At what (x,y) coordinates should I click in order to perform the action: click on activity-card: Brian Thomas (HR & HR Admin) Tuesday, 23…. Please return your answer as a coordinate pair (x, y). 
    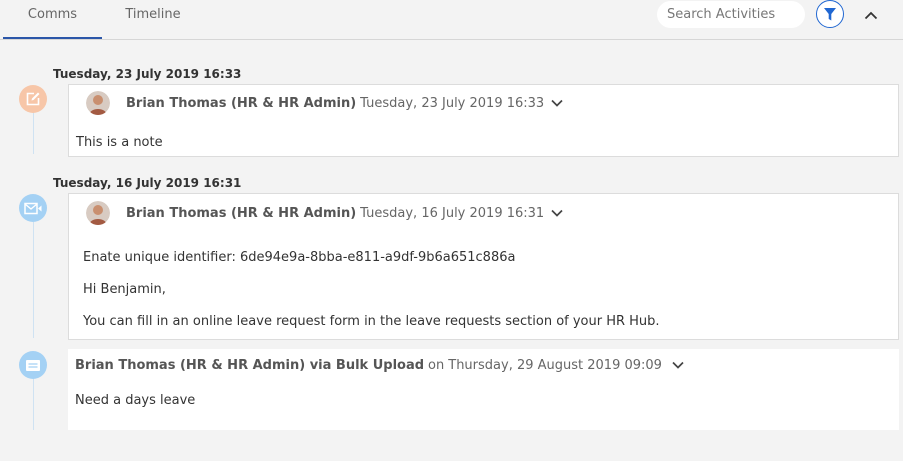
    Looking at the image, I should click on (483, 120).